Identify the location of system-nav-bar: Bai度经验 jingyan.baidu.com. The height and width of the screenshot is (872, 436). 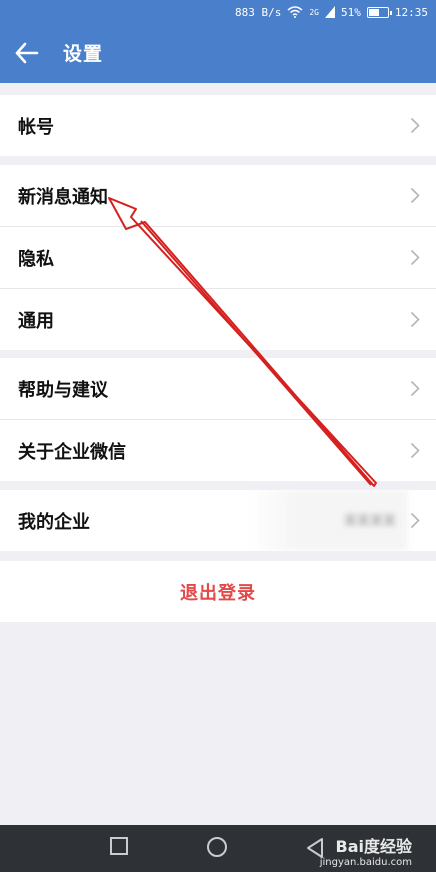
(218, 848).